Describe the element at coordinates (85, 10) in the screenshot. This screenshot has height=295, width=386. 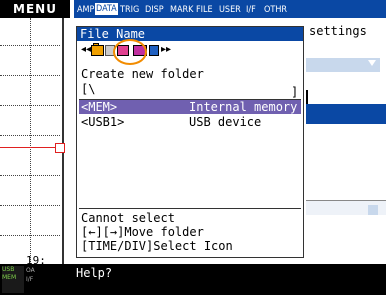
I see `tab-amp: AMP` at that location.